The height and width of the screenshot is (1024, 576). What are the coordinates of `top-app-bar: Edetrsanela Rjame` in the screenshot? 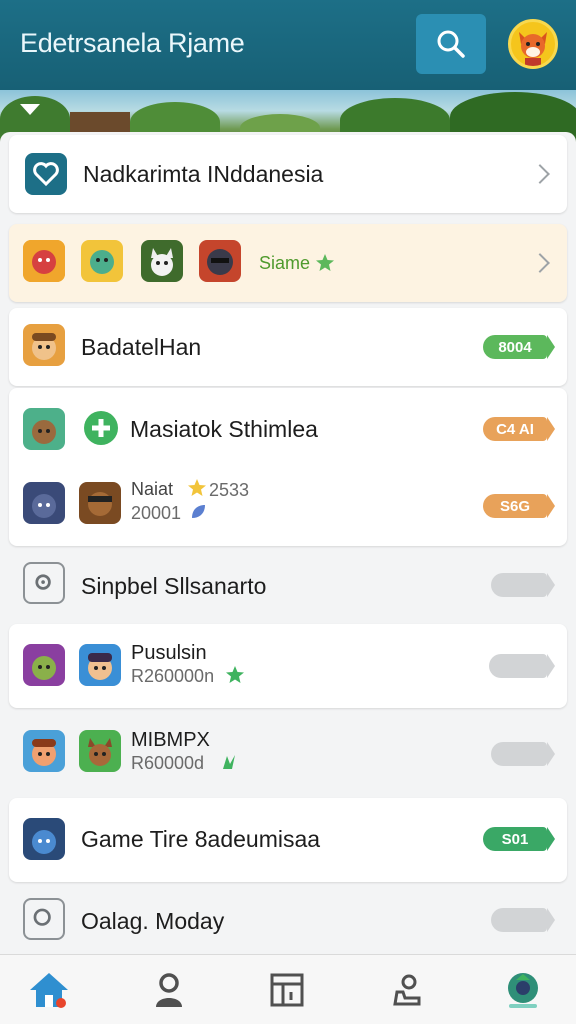 It's located at (288, 45).